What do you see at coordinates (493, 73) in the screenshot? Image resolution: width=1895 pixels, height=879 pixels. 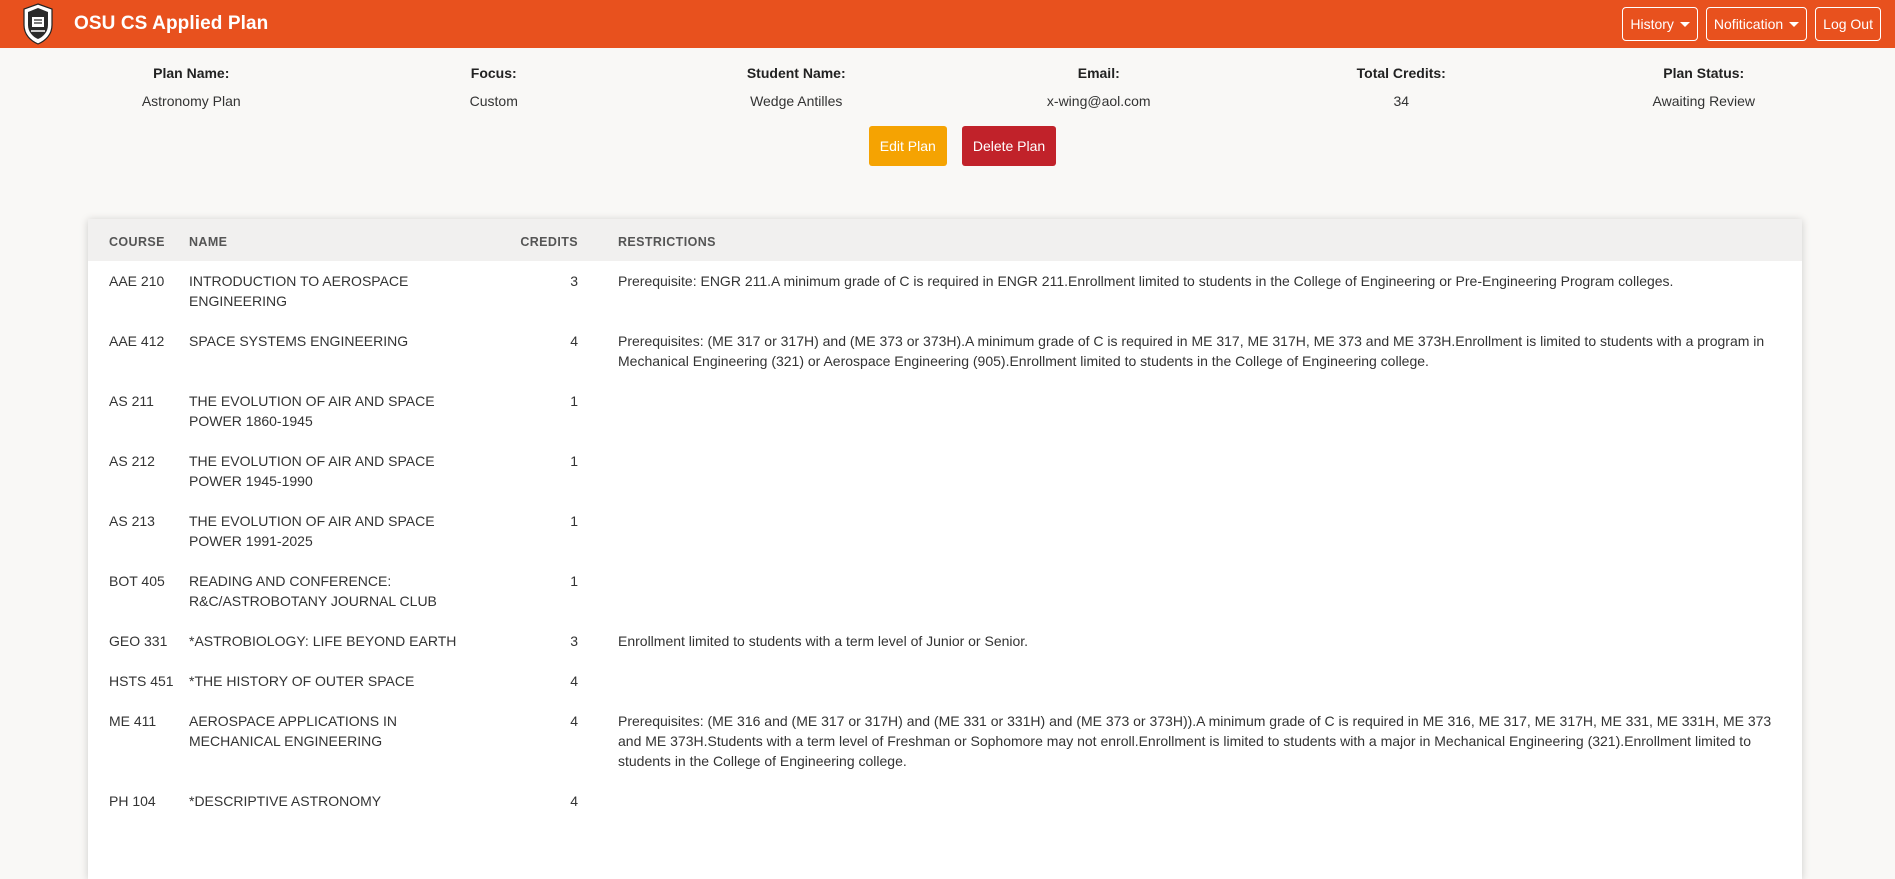 I see `focus-label: Focus:` at bounding box center [493, 73].